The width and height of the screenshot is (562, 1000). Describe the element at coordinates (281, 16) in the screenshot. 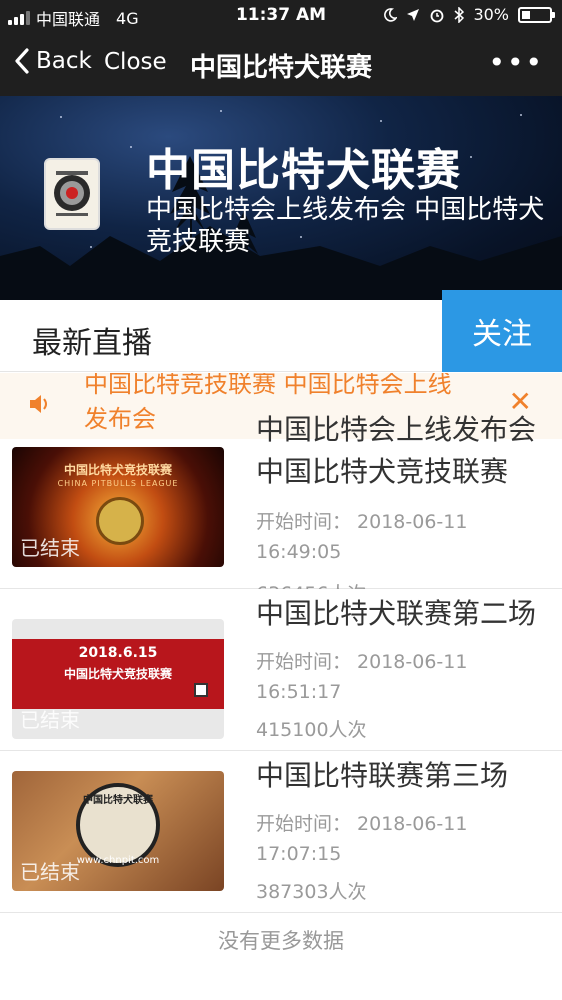

I see `status-bar: 中国联通 4G 11:37 AM 30%` at that location.